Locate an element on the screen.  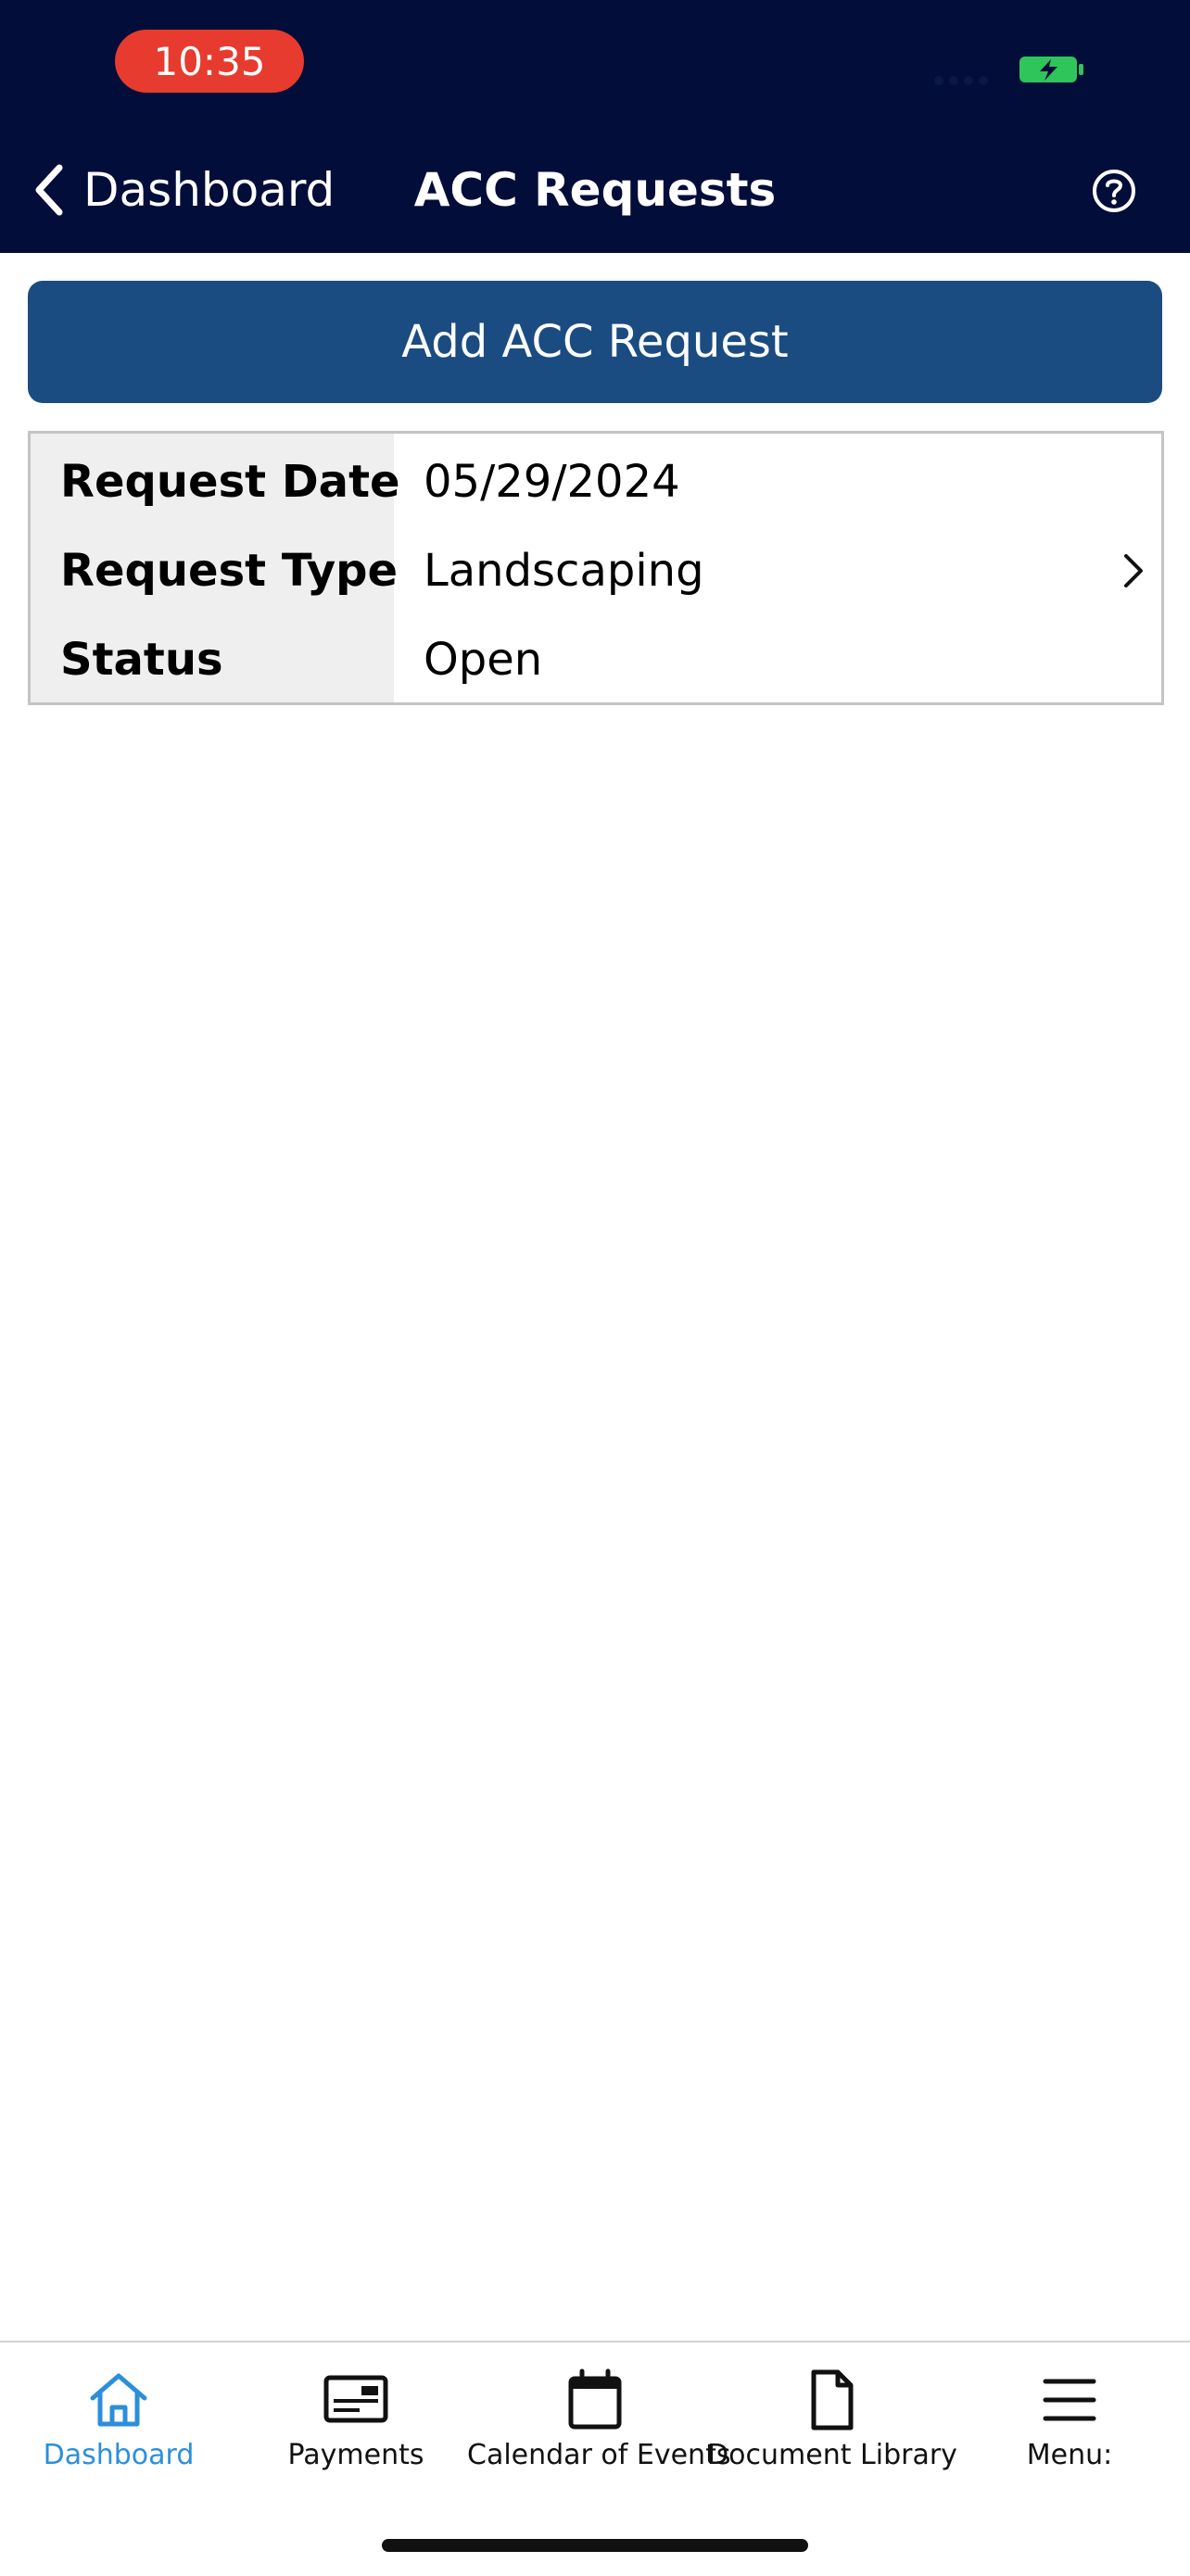
status-value: Open is located at coordinates (483, 660).